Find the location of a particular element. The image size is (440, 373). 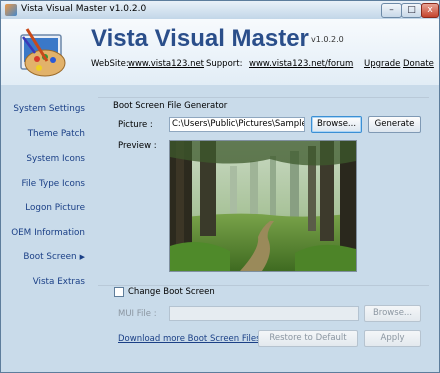

sidebar-item-theme-patch: Theme Patch is located at coordinates (43, 134).